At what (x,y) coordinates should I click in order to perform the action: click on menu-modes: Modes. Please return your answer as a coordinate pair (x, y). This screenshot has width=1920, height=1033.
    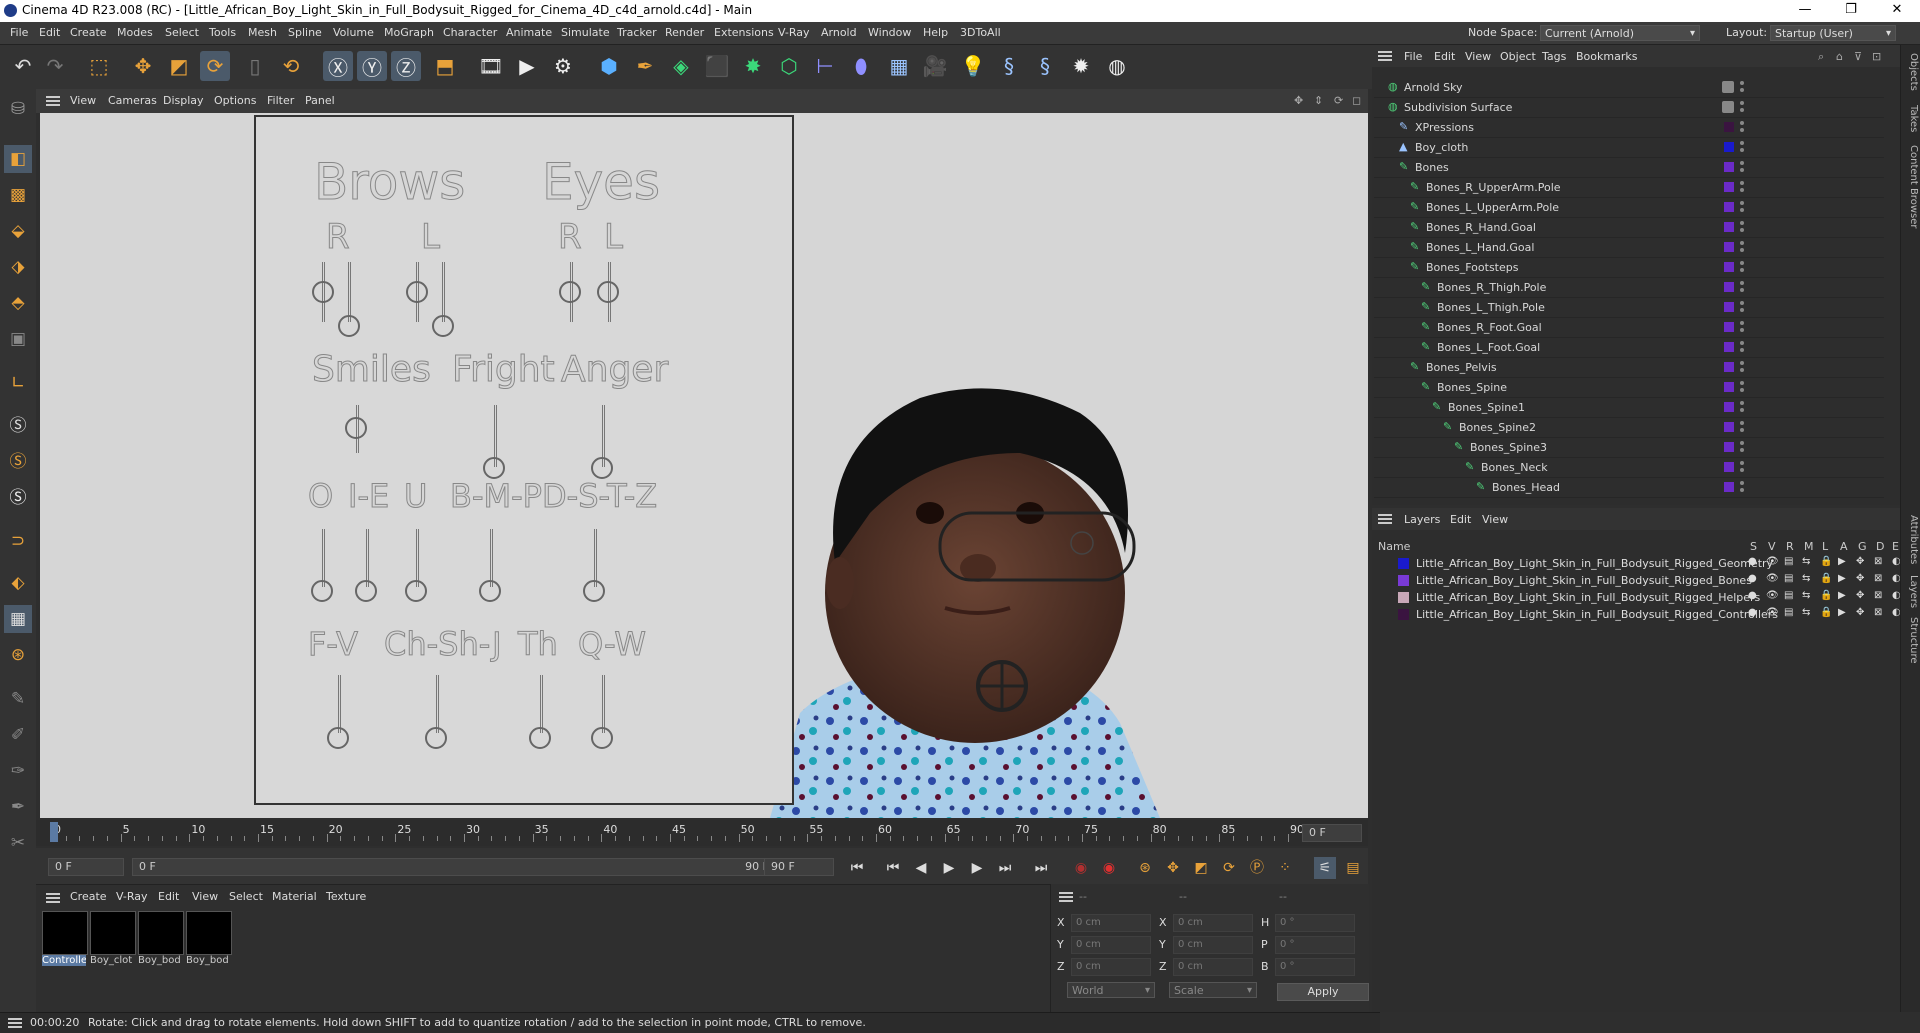
    Looking at the image, I should click on (135, 32).